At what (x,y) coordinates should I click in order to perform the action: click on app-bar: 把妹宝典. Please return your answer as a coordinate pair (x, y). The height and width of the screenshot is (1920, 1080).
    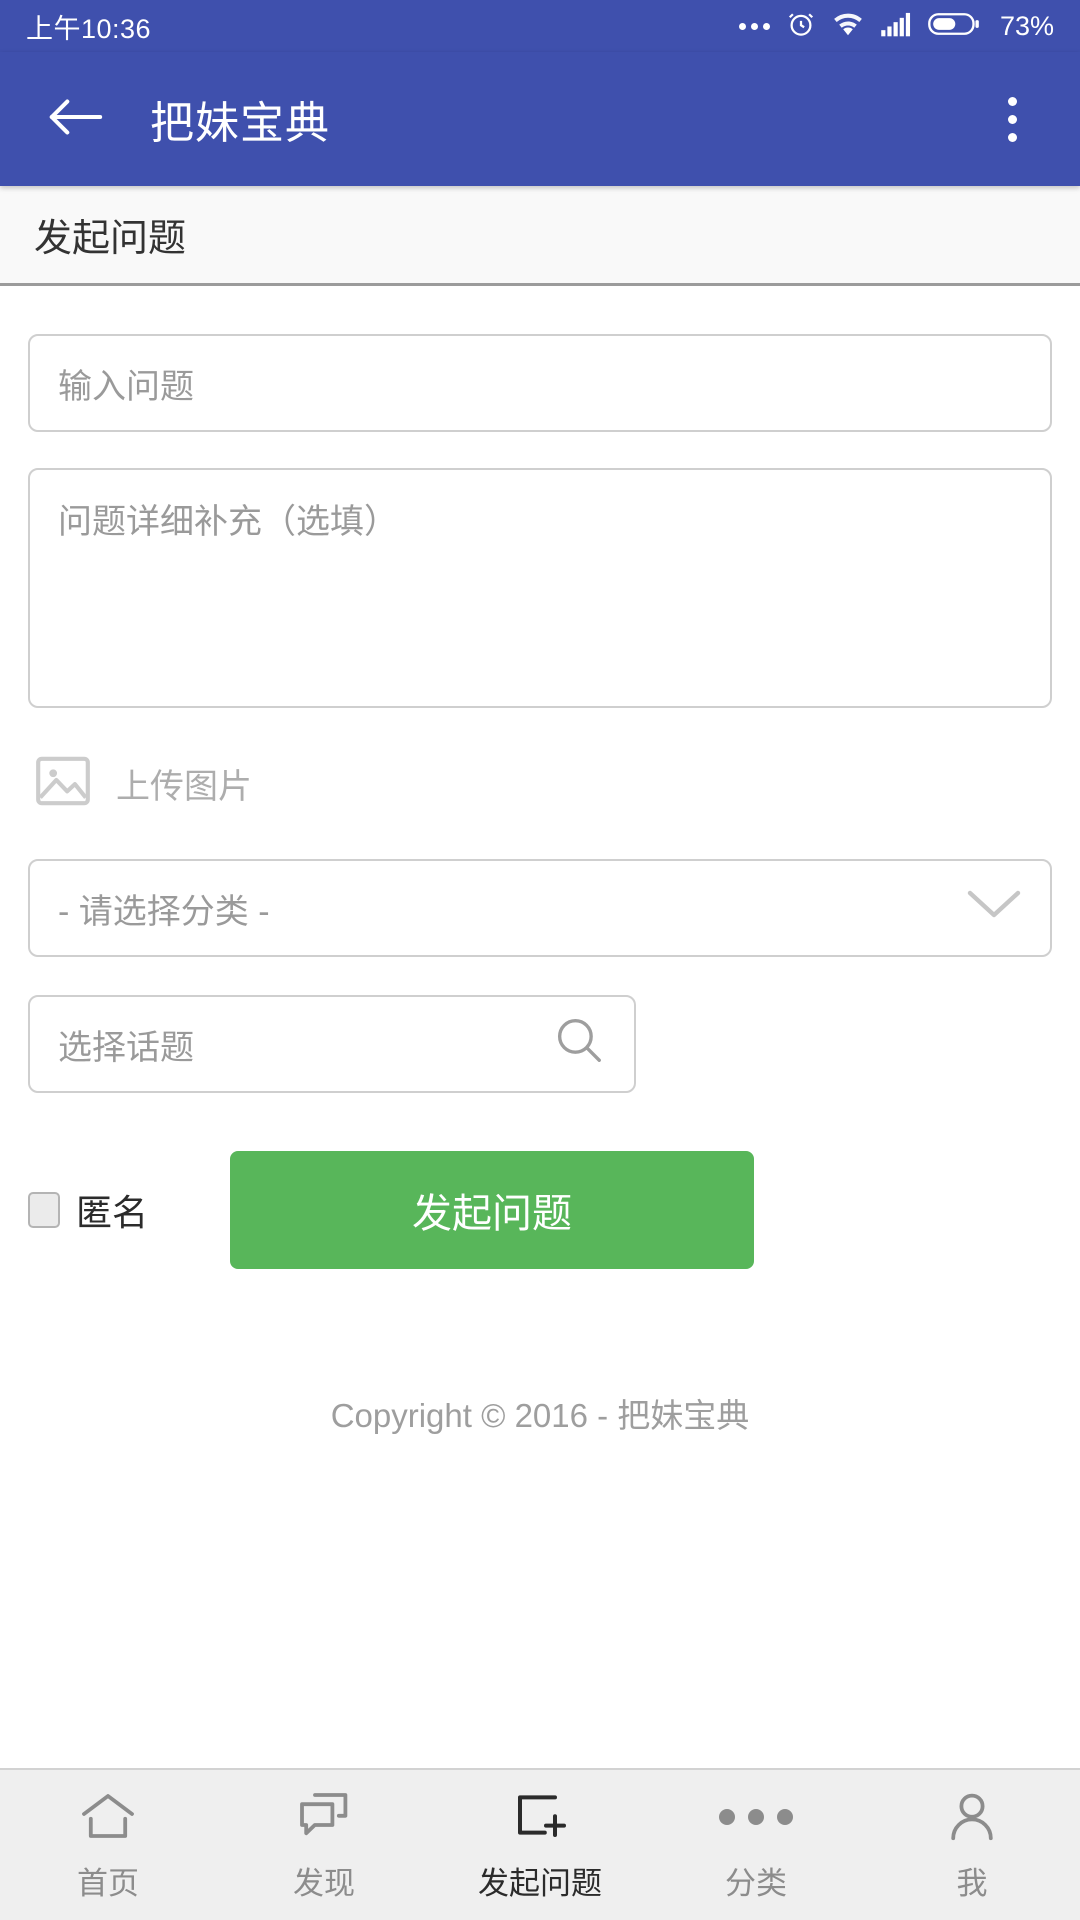
    Looking at the image, I should click on (540, 119).